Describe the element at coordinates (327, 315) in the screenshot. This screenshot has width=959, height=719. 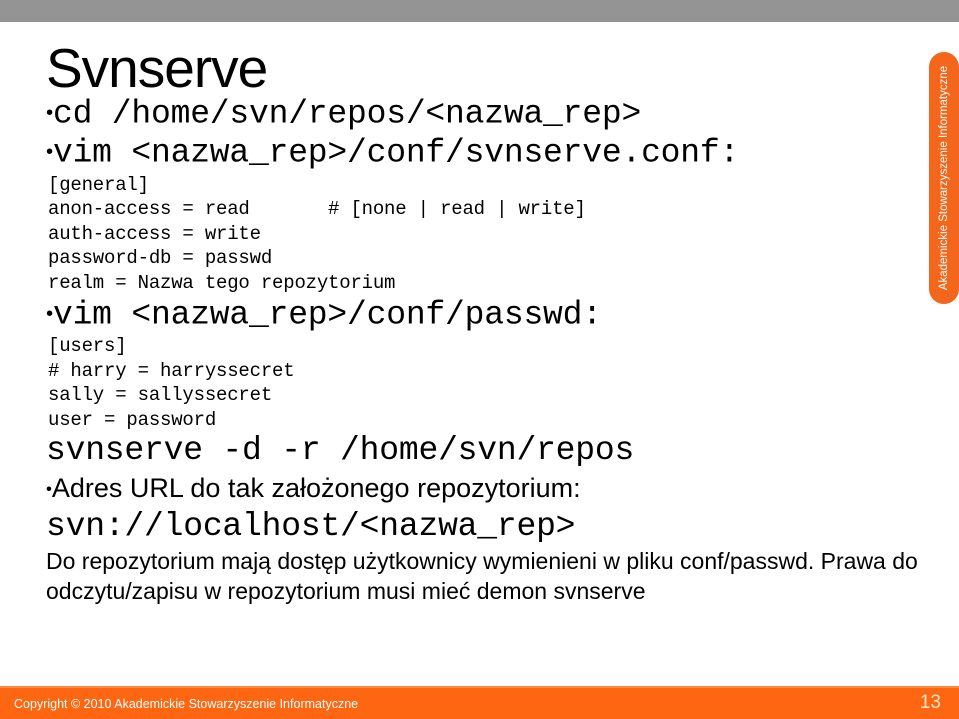
I see `bullet-line-vim-passwd-text: vim <nazwa_rep>/conf/passwd:` at that location.